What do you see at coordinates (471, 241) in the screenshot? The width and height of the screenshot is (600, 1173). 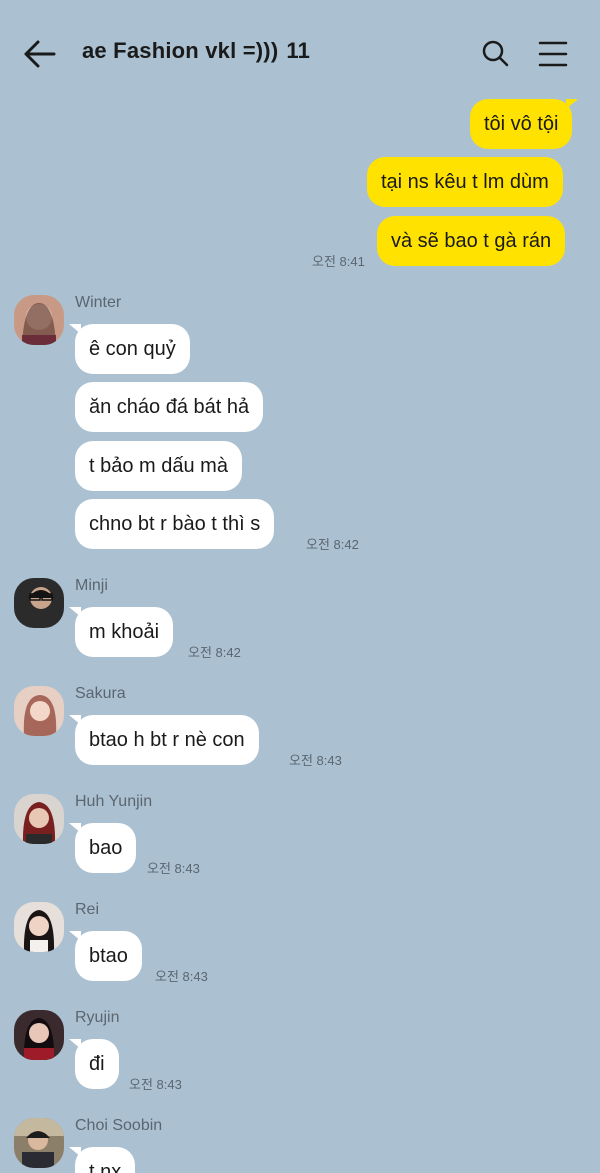 I see `my-message: và sẽ bao t gà rán` at bounding box center [471, 241].